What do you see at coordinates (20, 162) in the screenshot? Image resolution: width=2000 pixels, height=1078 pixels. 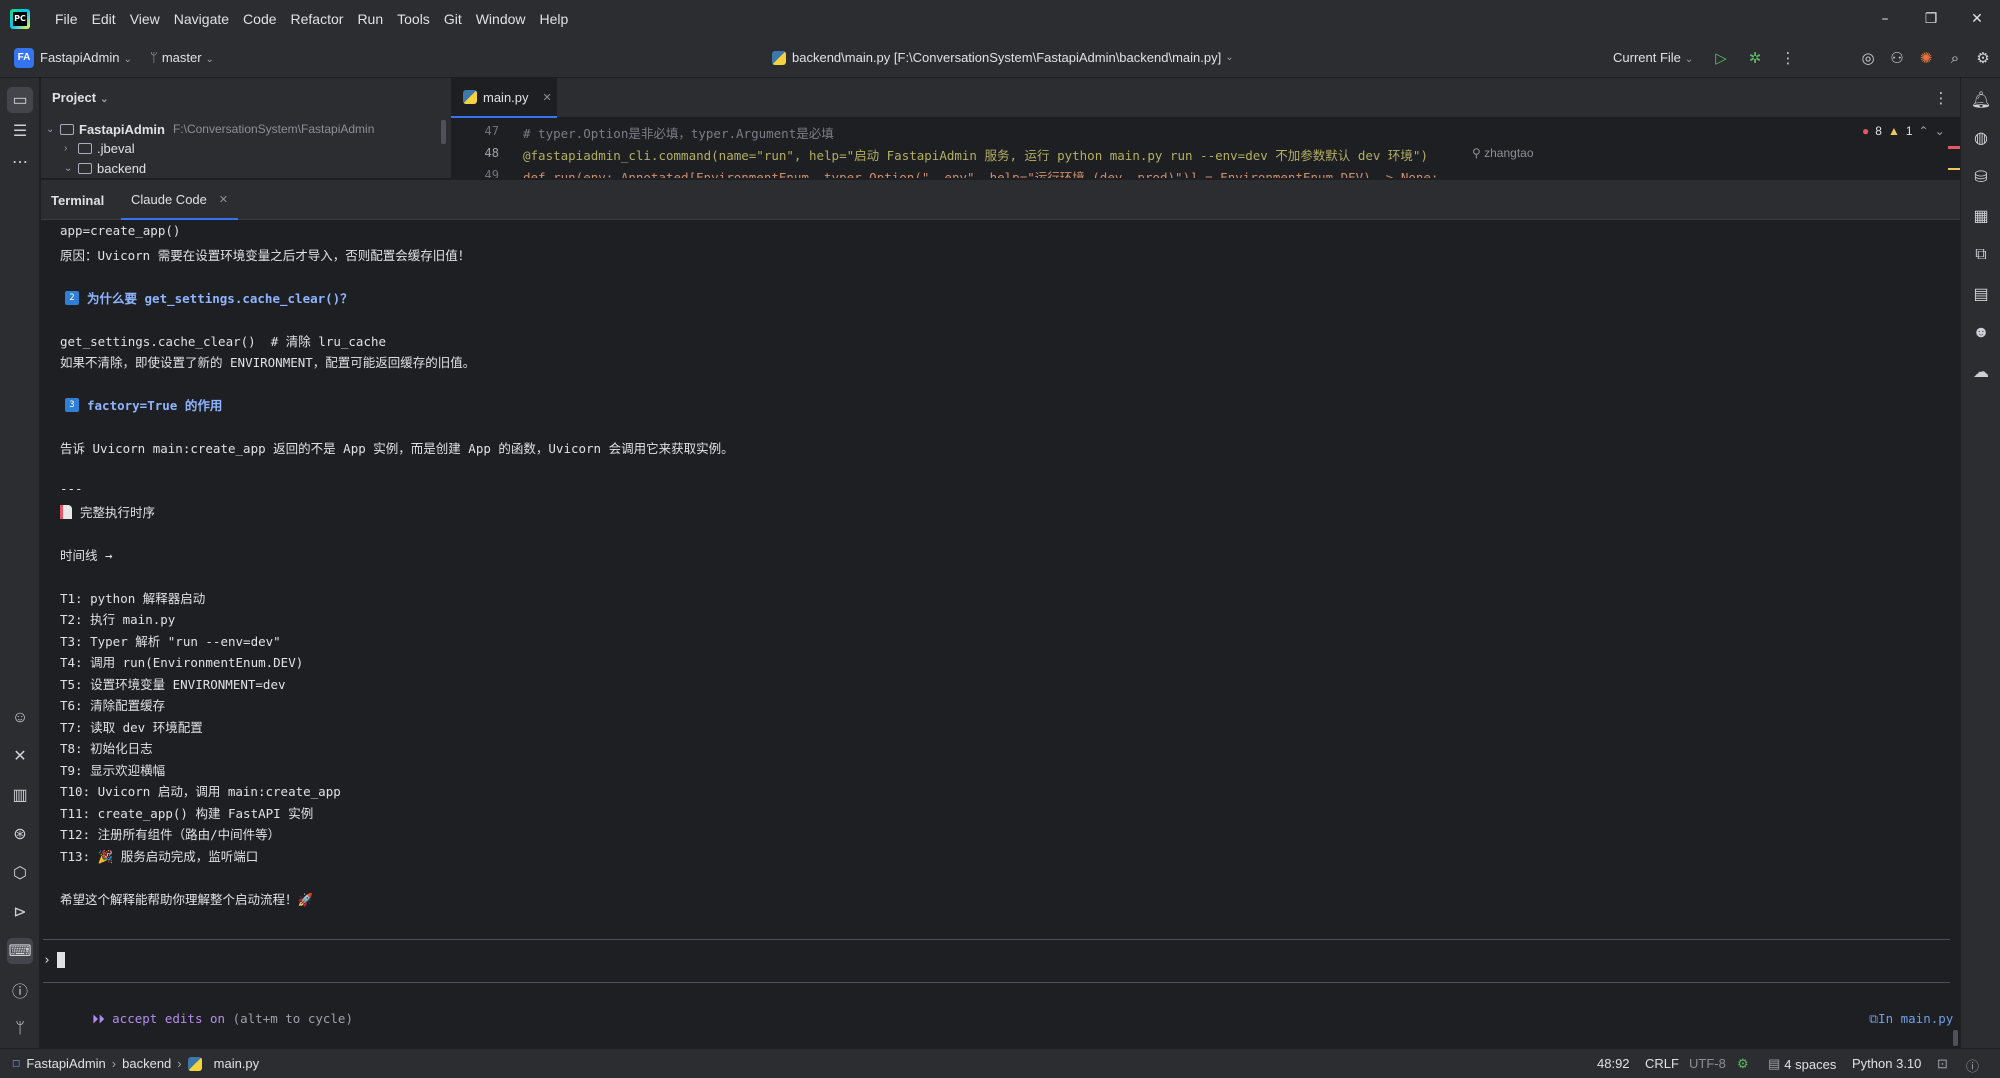 I see `more-tools-icon: ⋯` at bounding box center [20, 162].